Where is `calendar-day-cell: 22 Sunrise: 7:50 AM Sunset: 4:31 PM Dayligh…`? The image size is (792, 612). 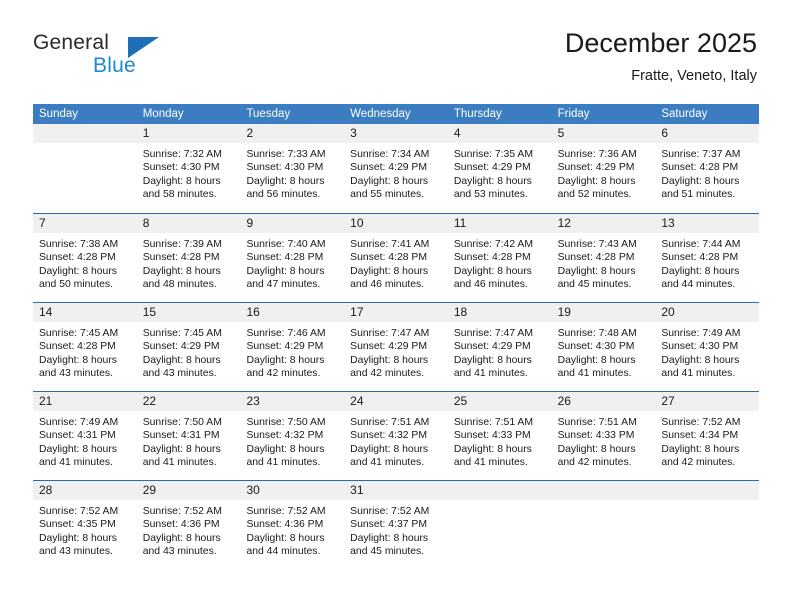 calendar-day-cell: 22 Sunrise: 7:50 AM Sunset: 4:31 PM Dayligh… is located at coordinates (188, 436).